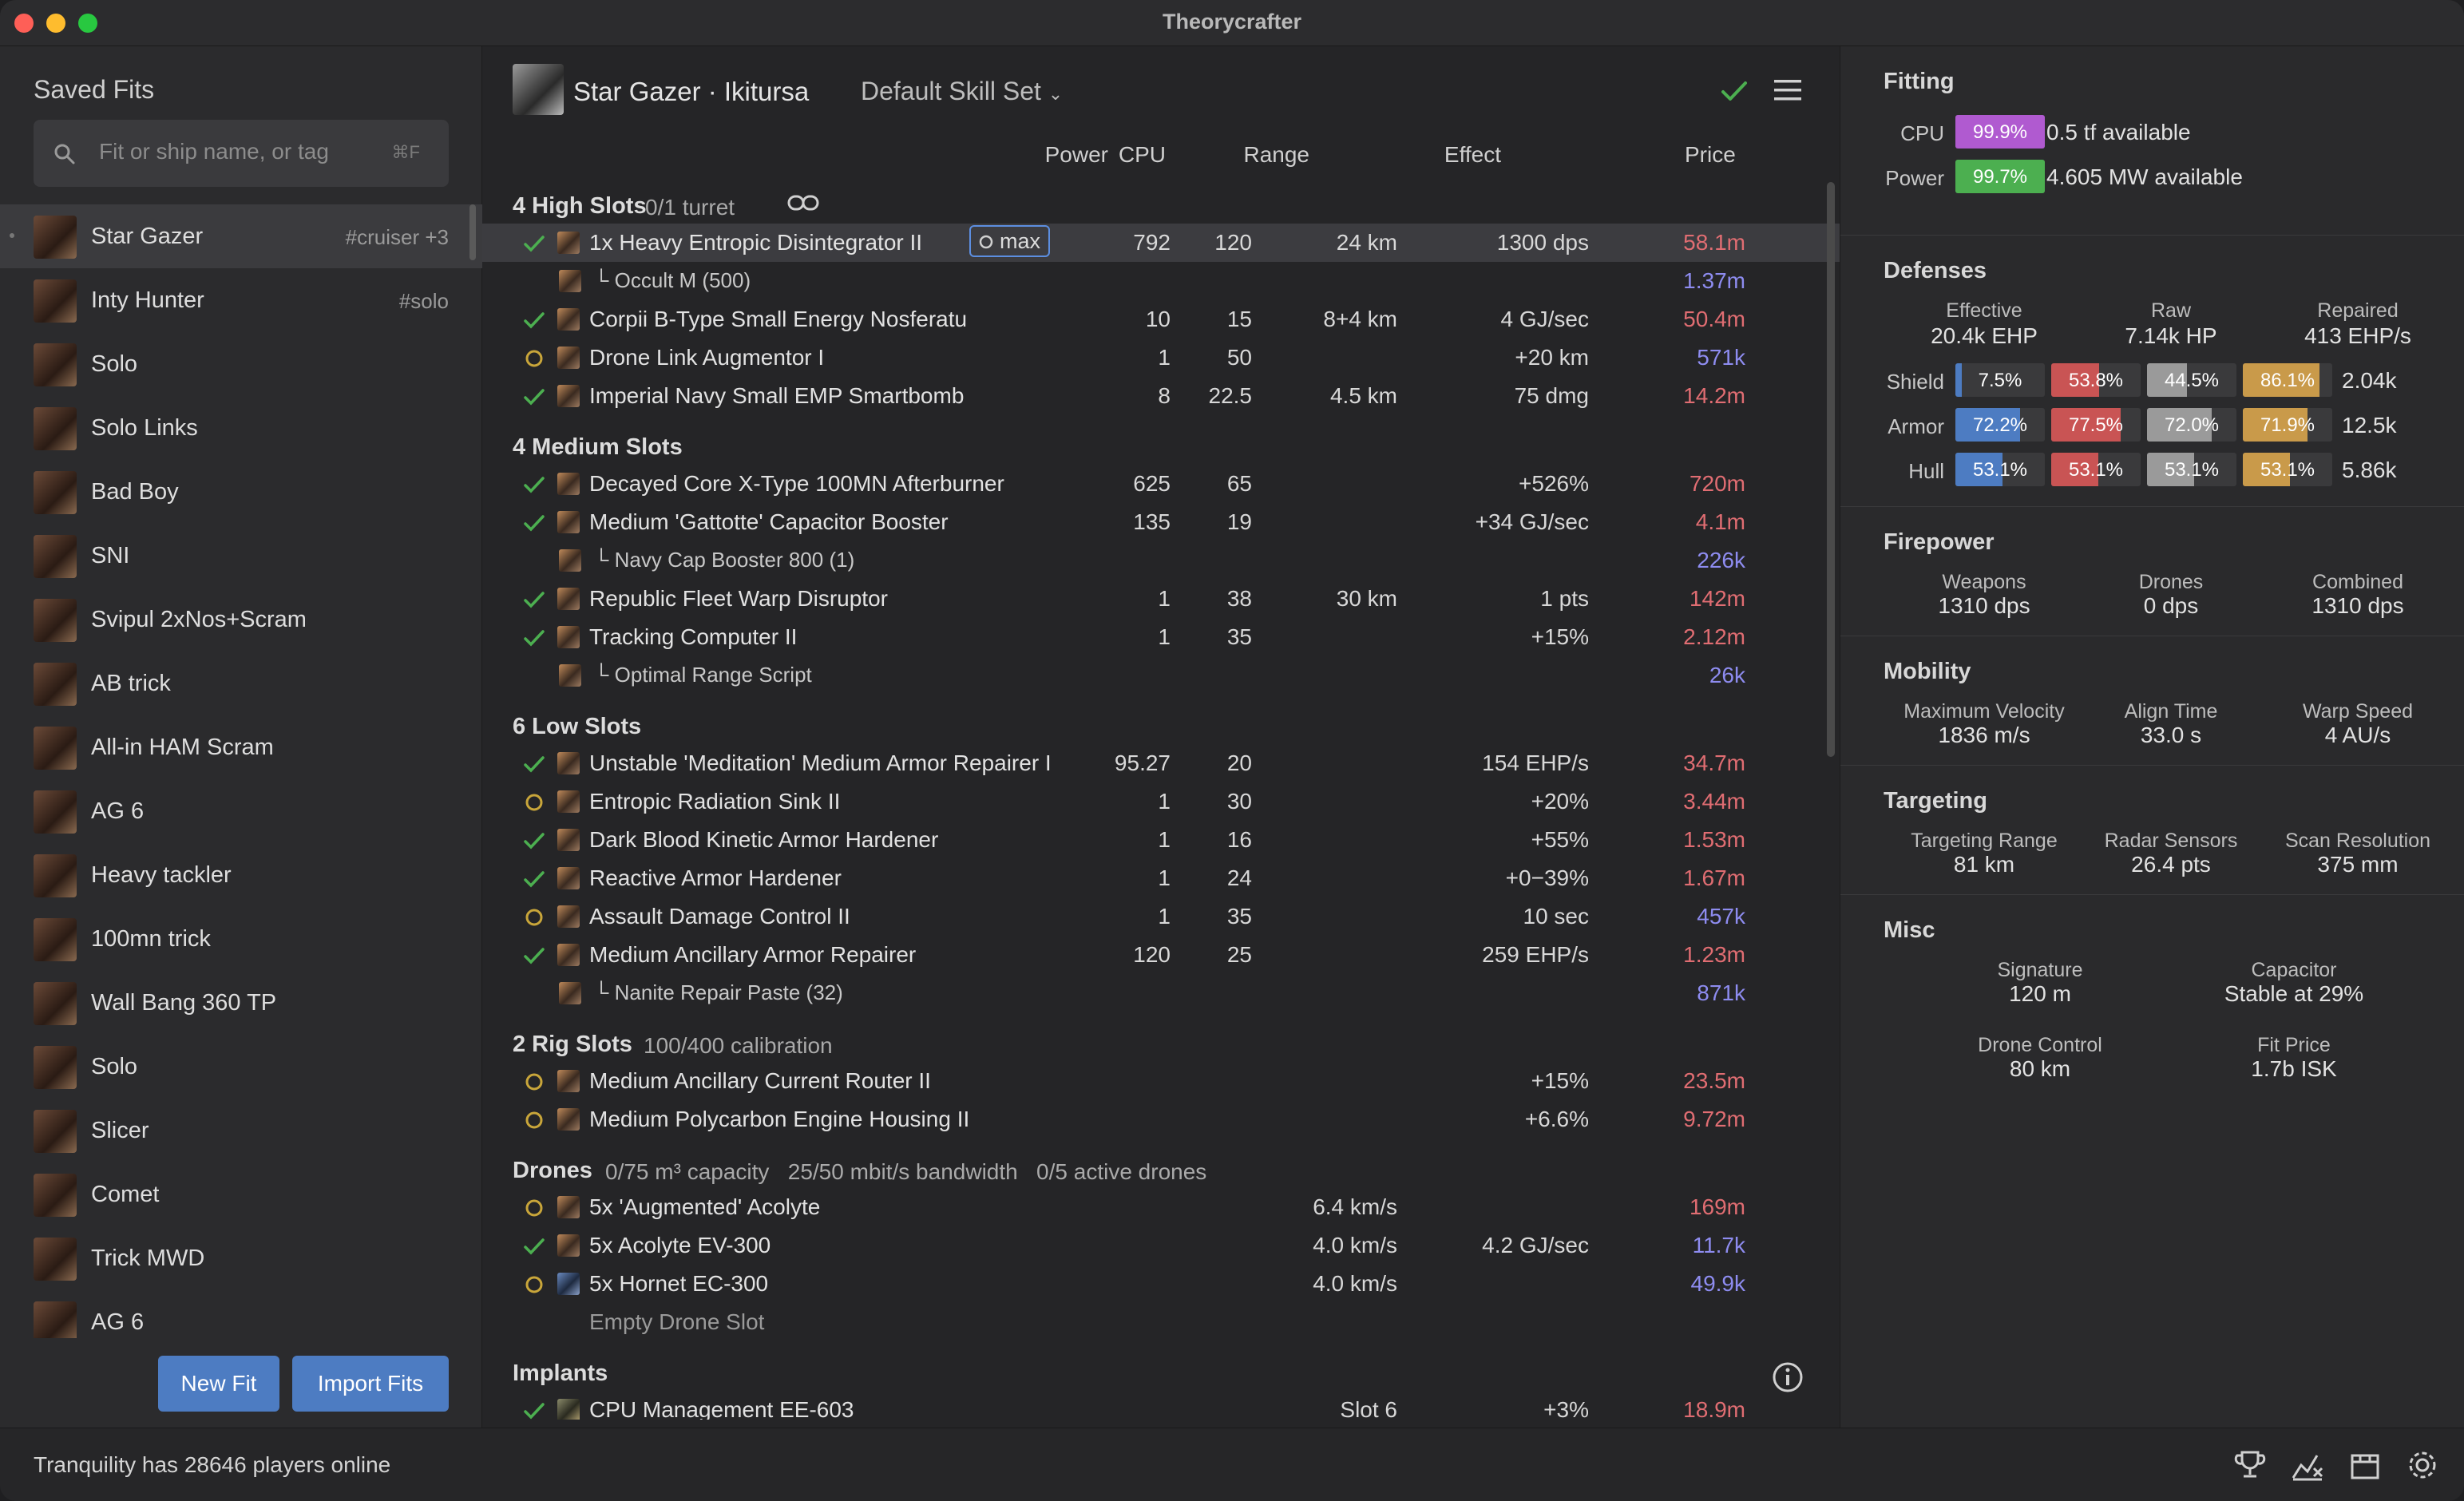 The image size is (2464, 1501). I want to click on gear-icon, so click(2422, 1465).